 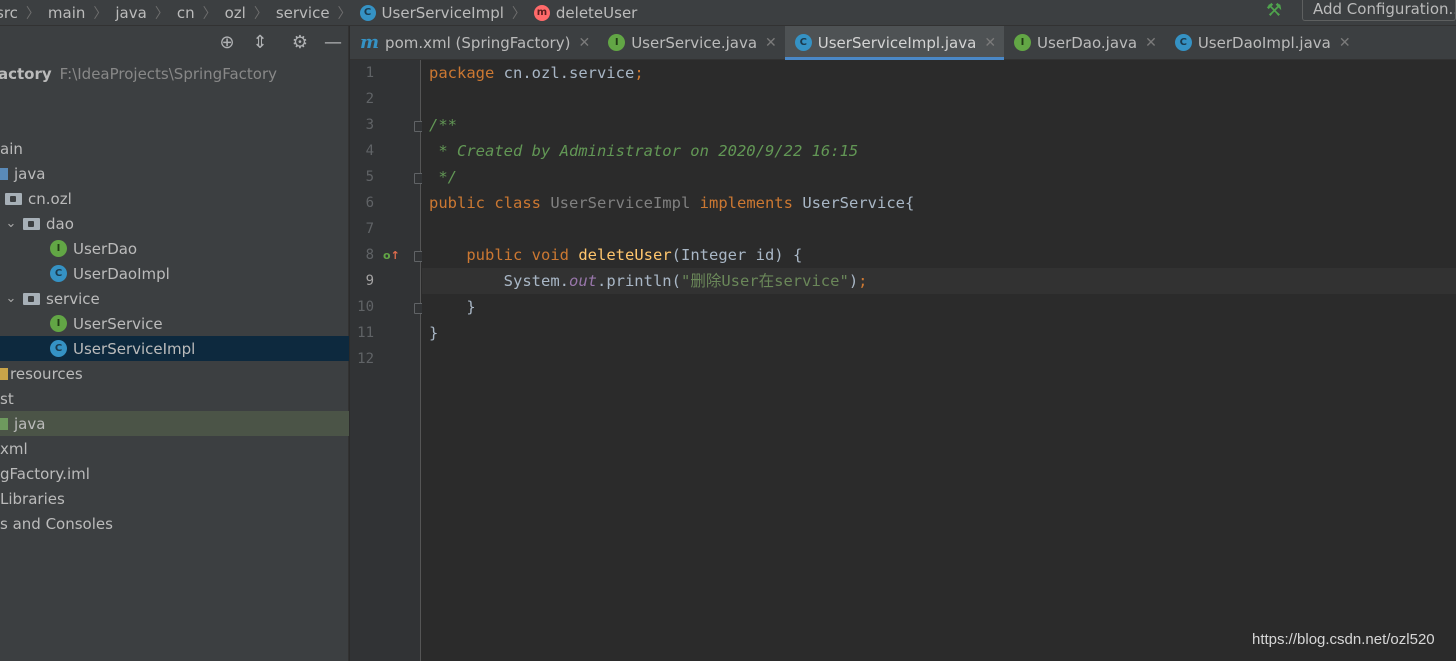 I want to click on tree-item-external-libraries: Libraries, so click(x=174, y=498).